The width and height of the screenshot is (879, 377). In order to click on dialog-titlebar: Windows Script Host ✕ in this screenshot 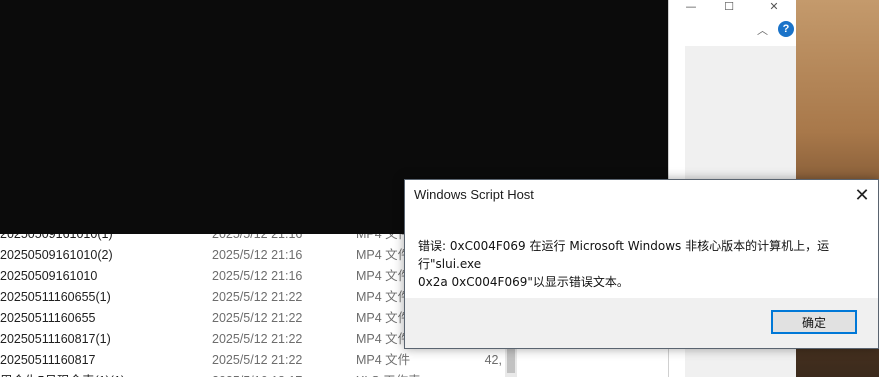, I will do `click(641, 195)`.